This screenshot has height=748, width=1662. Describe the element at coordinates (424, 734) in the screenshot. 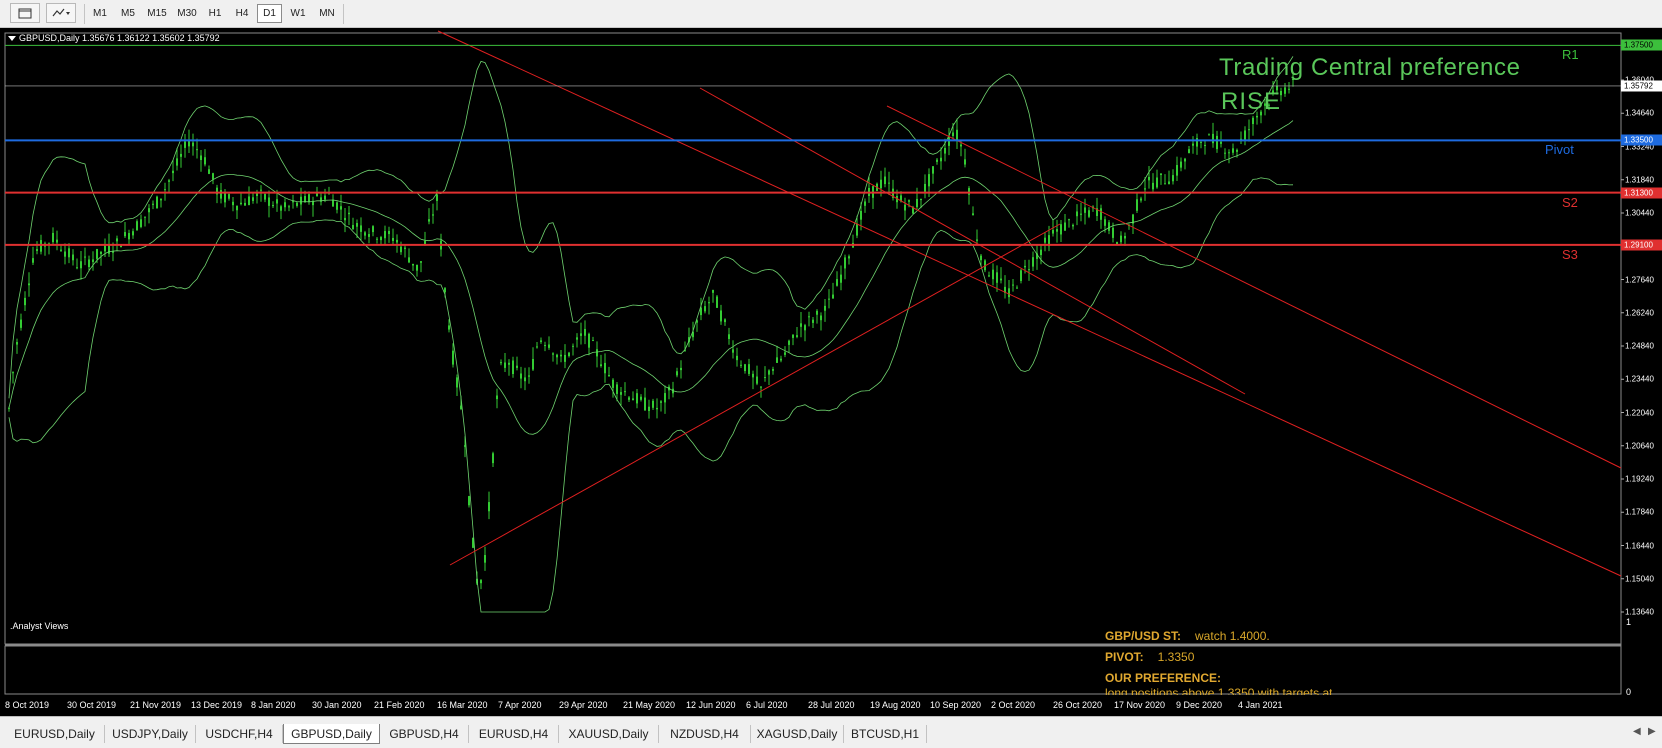

I see `chart-tab: GBPUSD,H4` at that location.